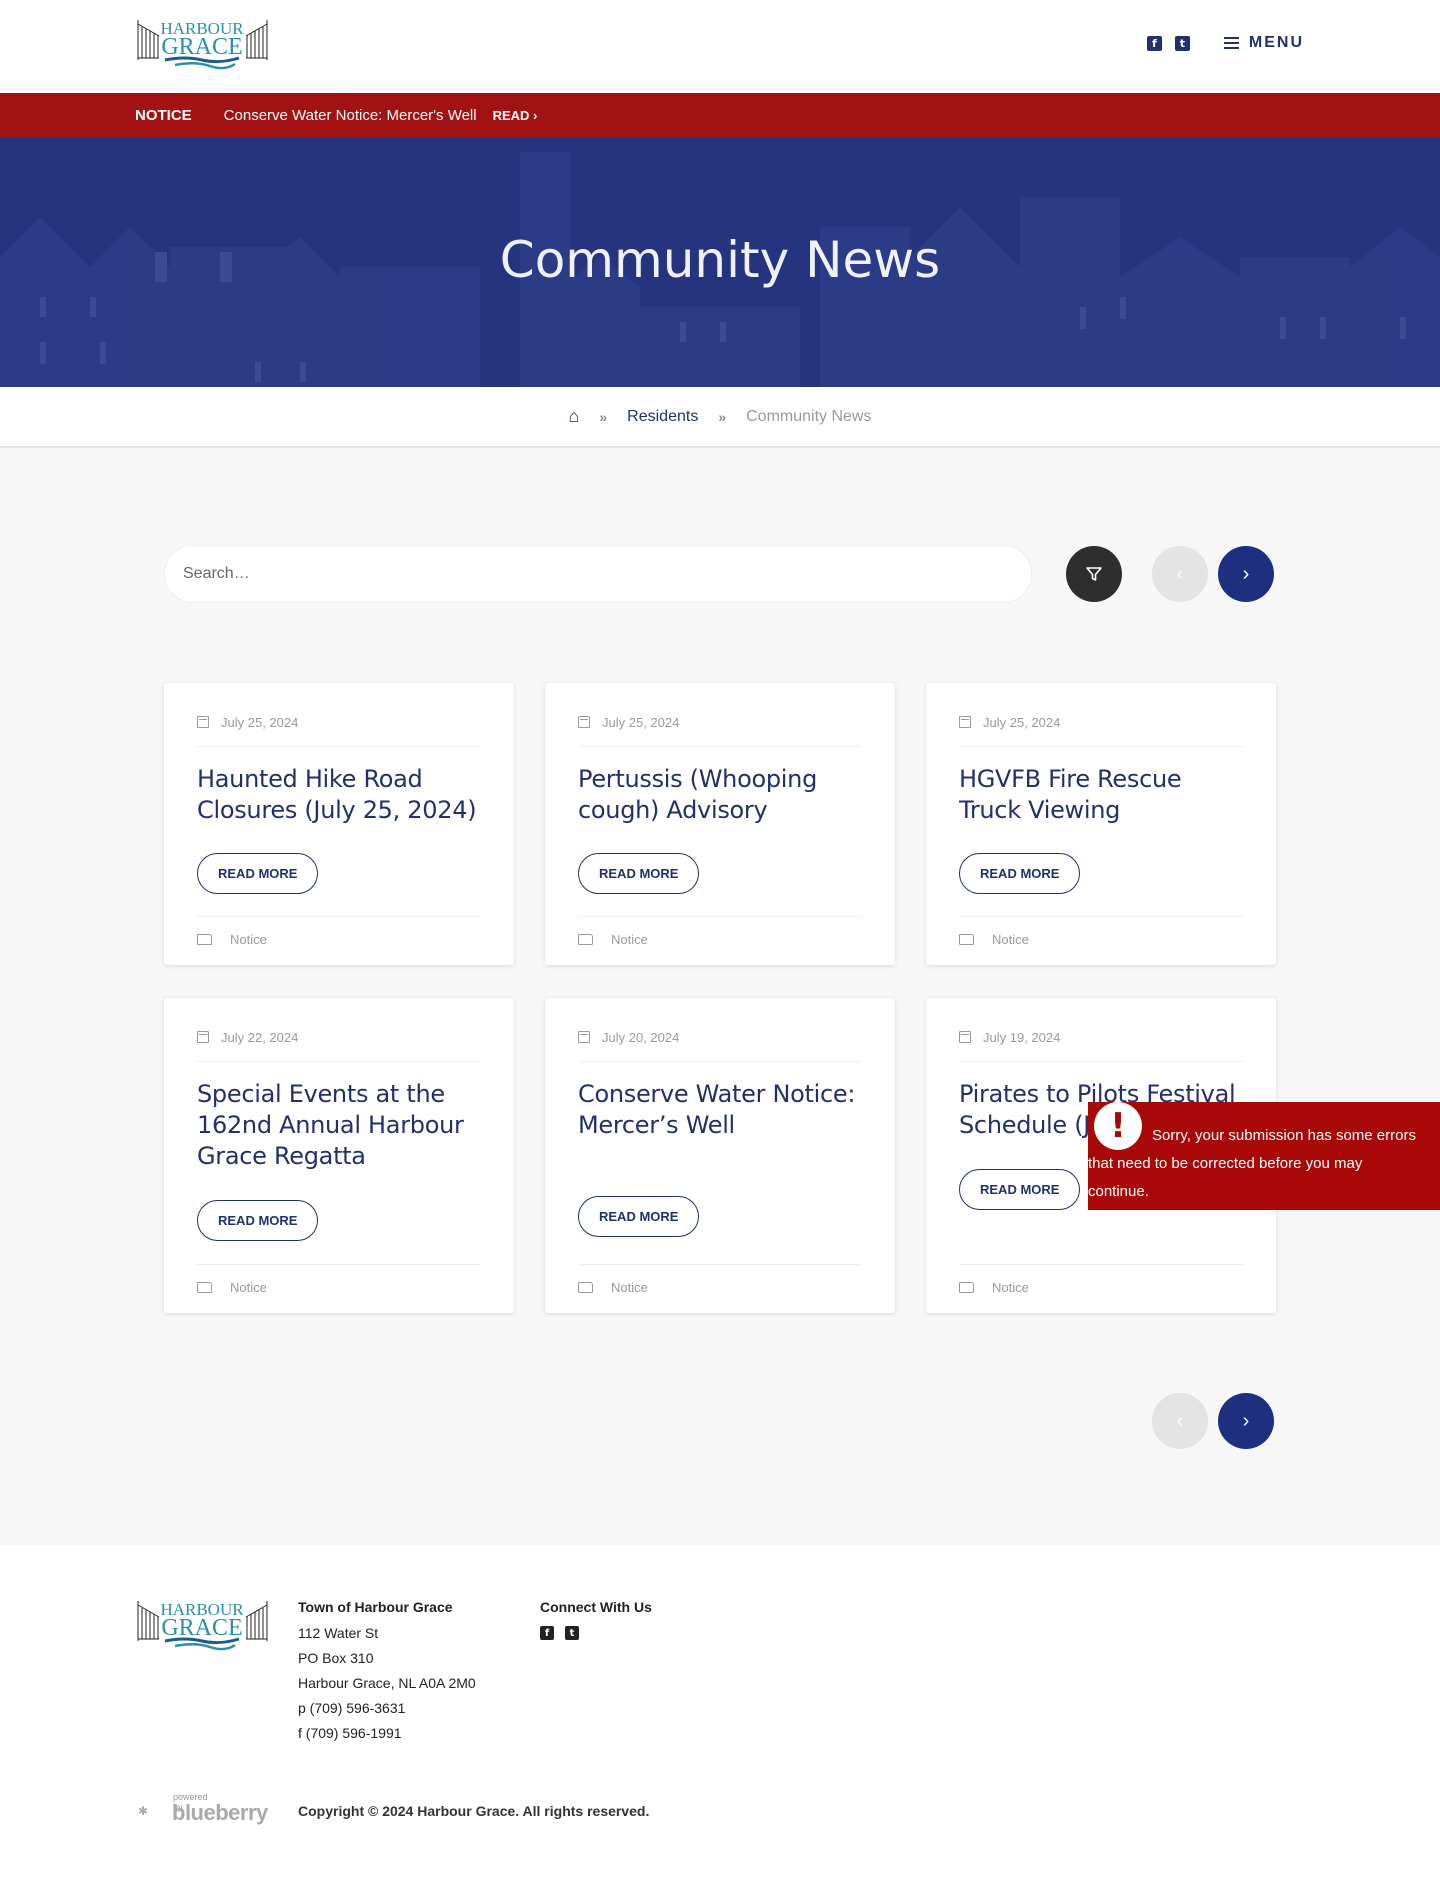 This screenshot has width=1440, height=1882. I want to click on site-logo: HARBOUR GRACE, so click(202, 44).